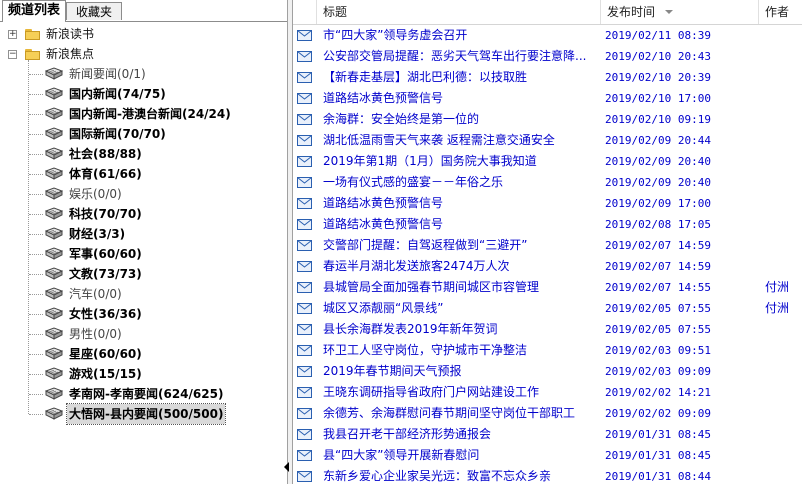 The image size is (802, 487). I want to click on list-header: 标题 发布时间 作者, so click(547, 12).